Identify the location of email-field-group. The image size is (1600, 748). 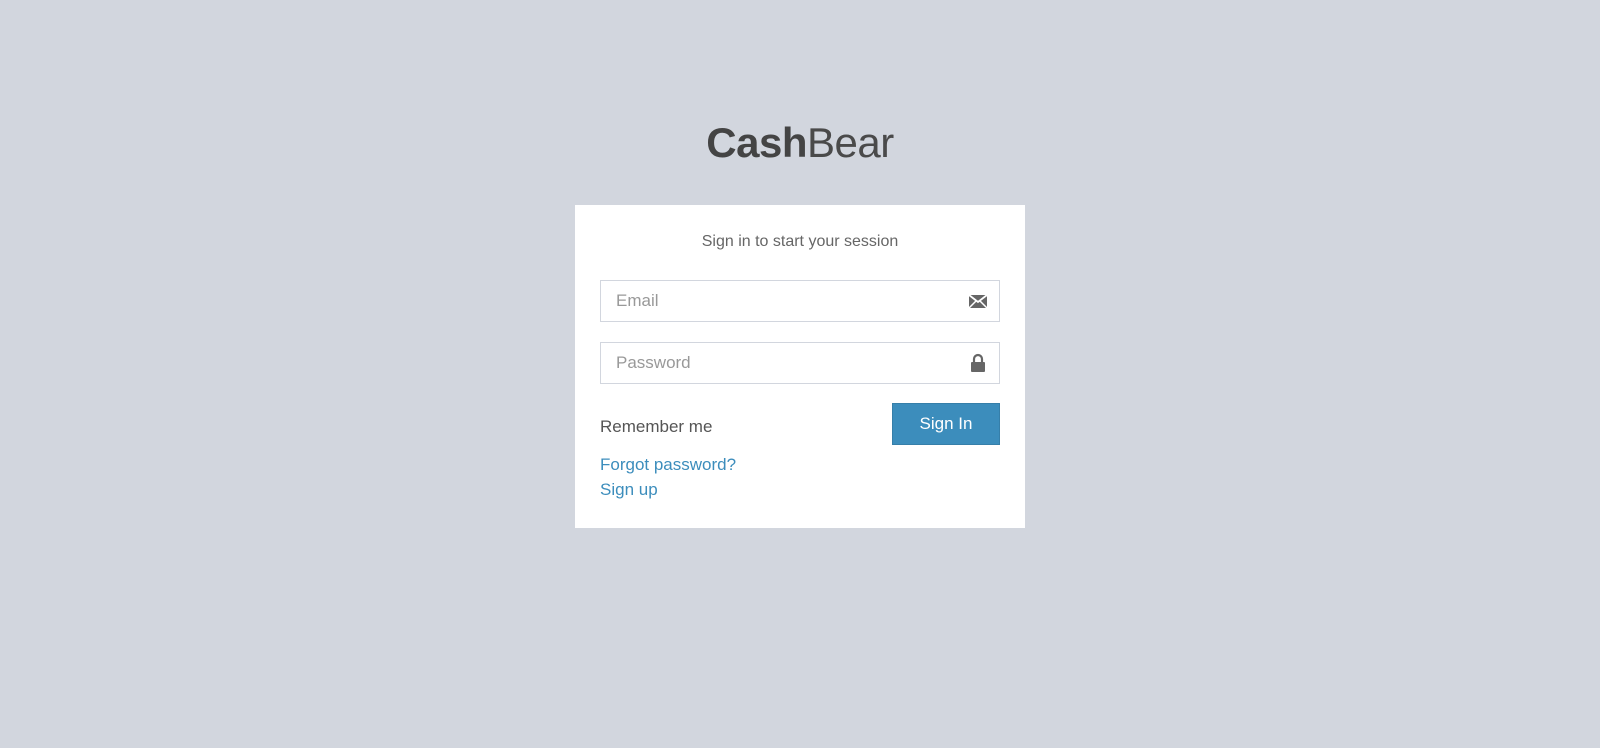
(800, 301).